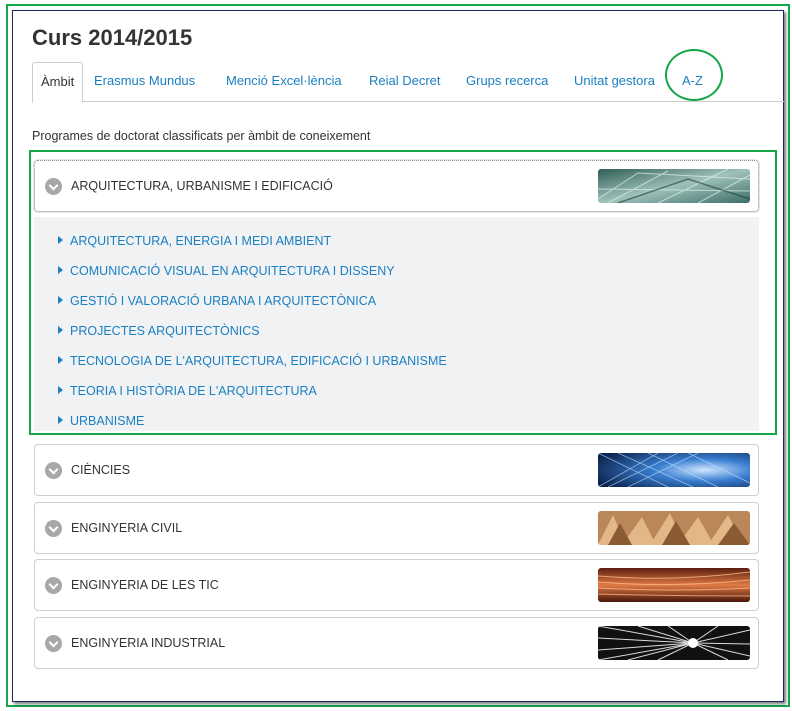  What do you see at coordinates (396, 528) in the screenshot?
I see `accordion-enginyeria-civil: ENGINYERIA CIVIL` at bounding box center [396, 528].